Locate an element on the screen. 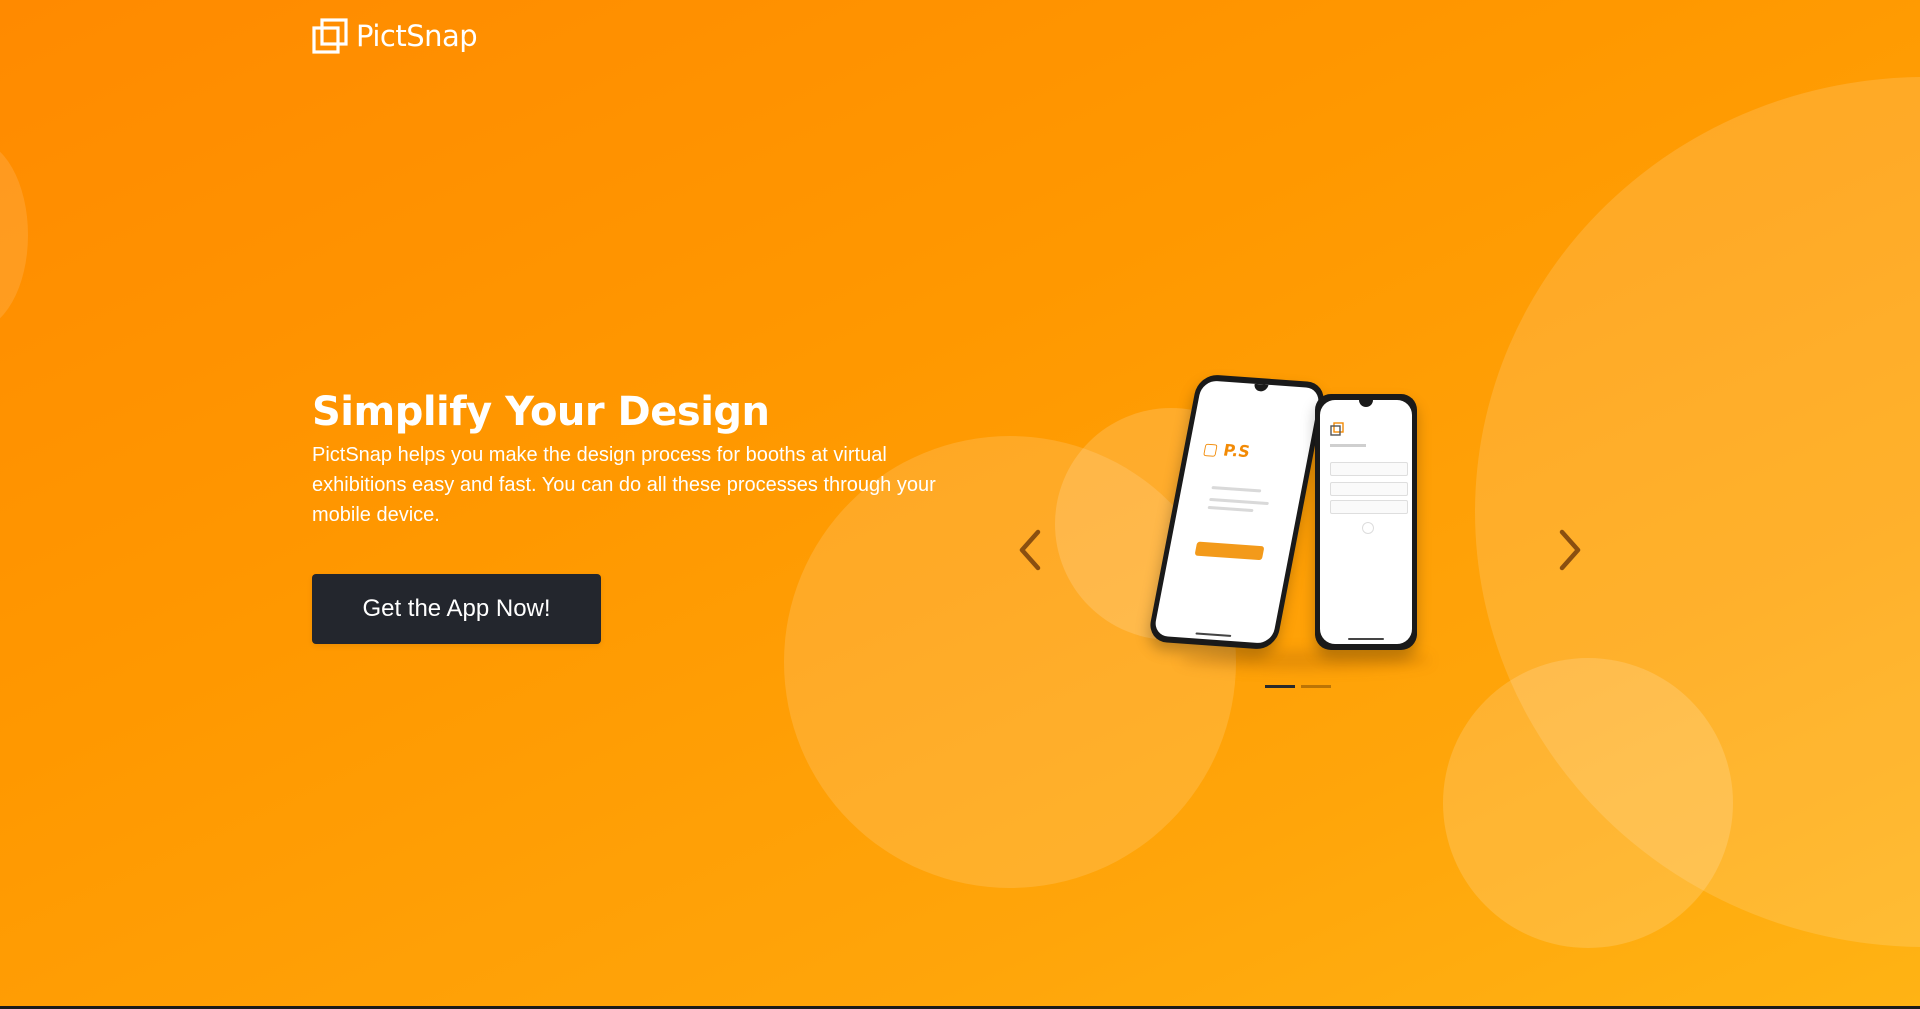  carousel-prev-button is located at coordinates (1030, 550).